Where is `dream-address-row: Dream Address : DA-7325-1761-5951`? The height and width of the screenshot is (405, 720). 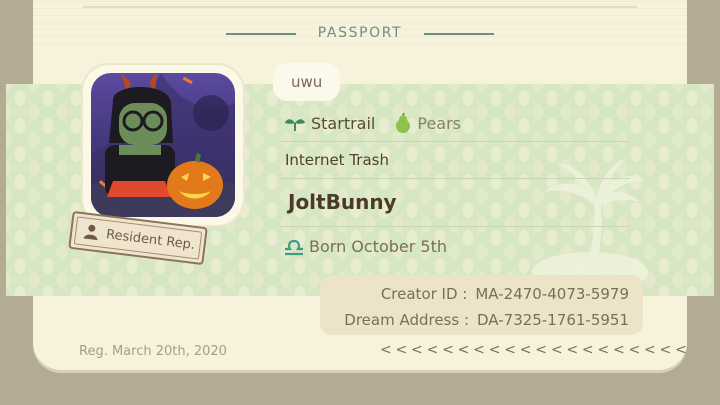 dream-address-row: Dream Address : DA-7325-1761-5951 is located at coordinates (486, 320).